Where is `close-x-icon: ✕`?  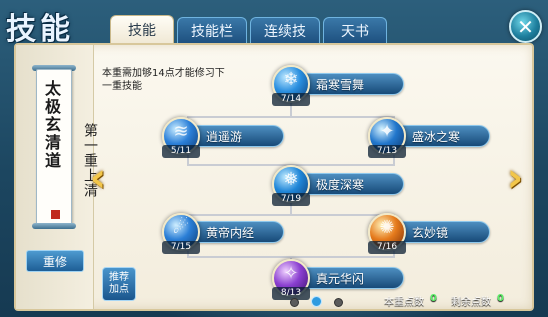 close-x-icon: ✕ is located at coordinates (525, 26).